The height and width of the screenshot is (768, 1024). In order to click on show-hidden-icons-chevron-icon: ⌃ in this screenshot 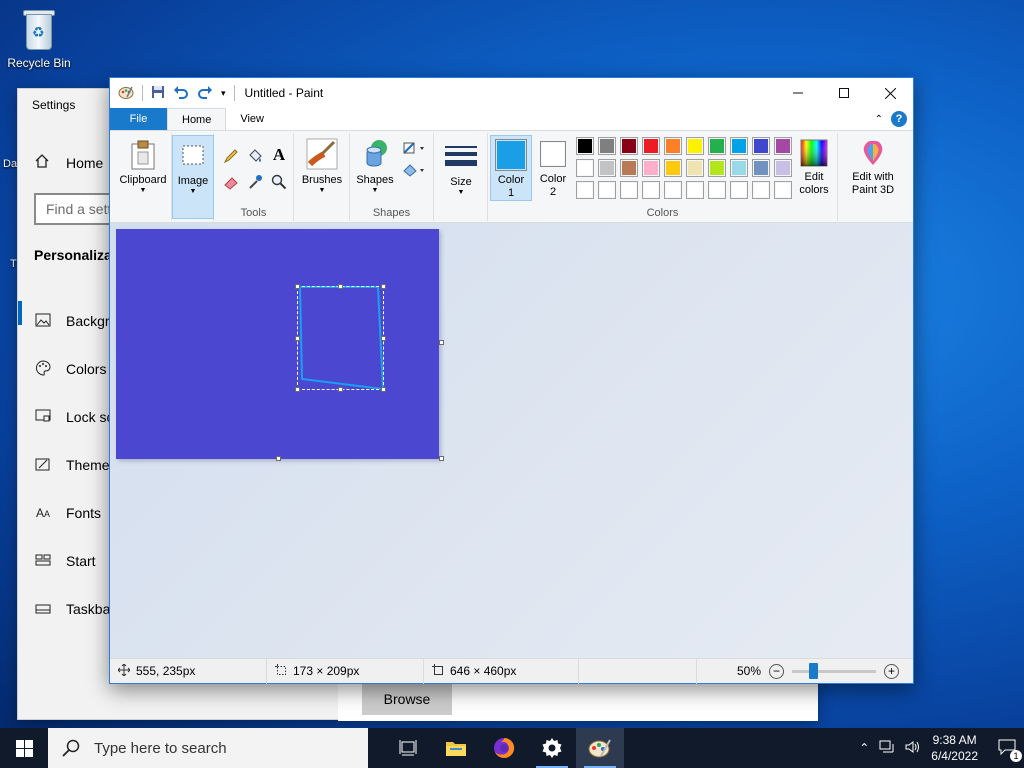, I will do `click(864, 748)`.